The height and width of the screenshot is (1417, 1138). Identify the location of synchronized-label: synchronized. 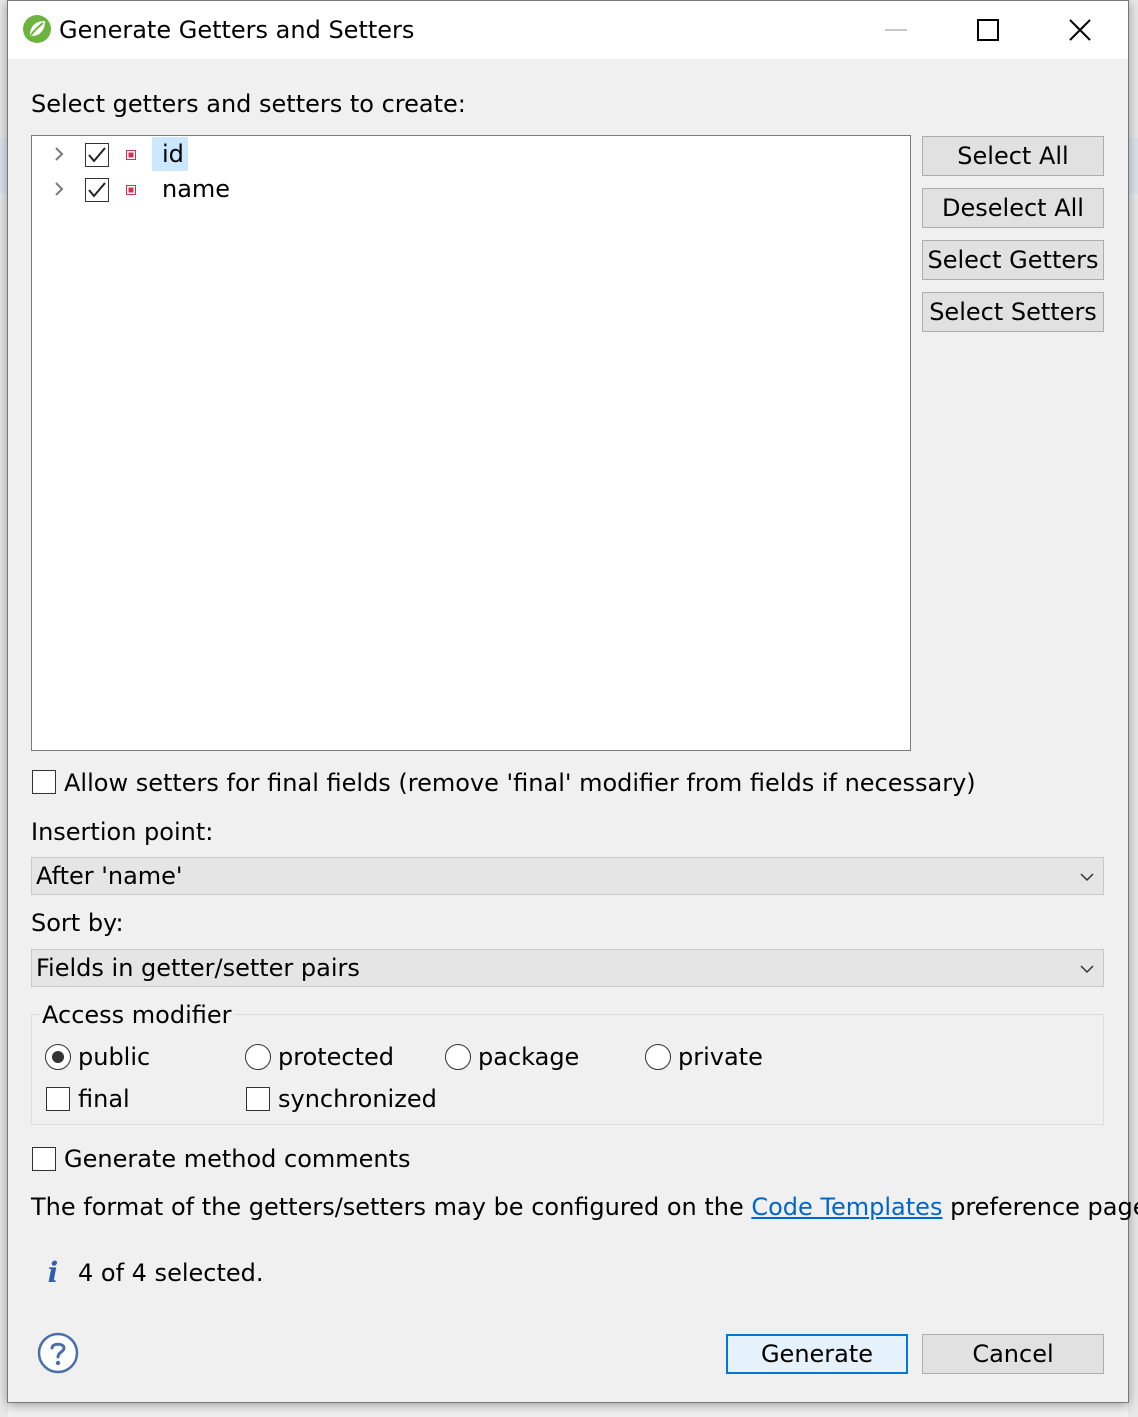
(357, 1099).